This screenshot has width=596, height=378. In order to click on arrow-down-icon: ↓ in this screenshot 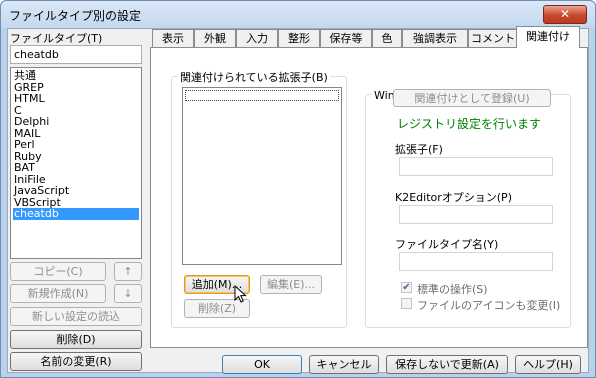, I will do `click(128, 293)`.